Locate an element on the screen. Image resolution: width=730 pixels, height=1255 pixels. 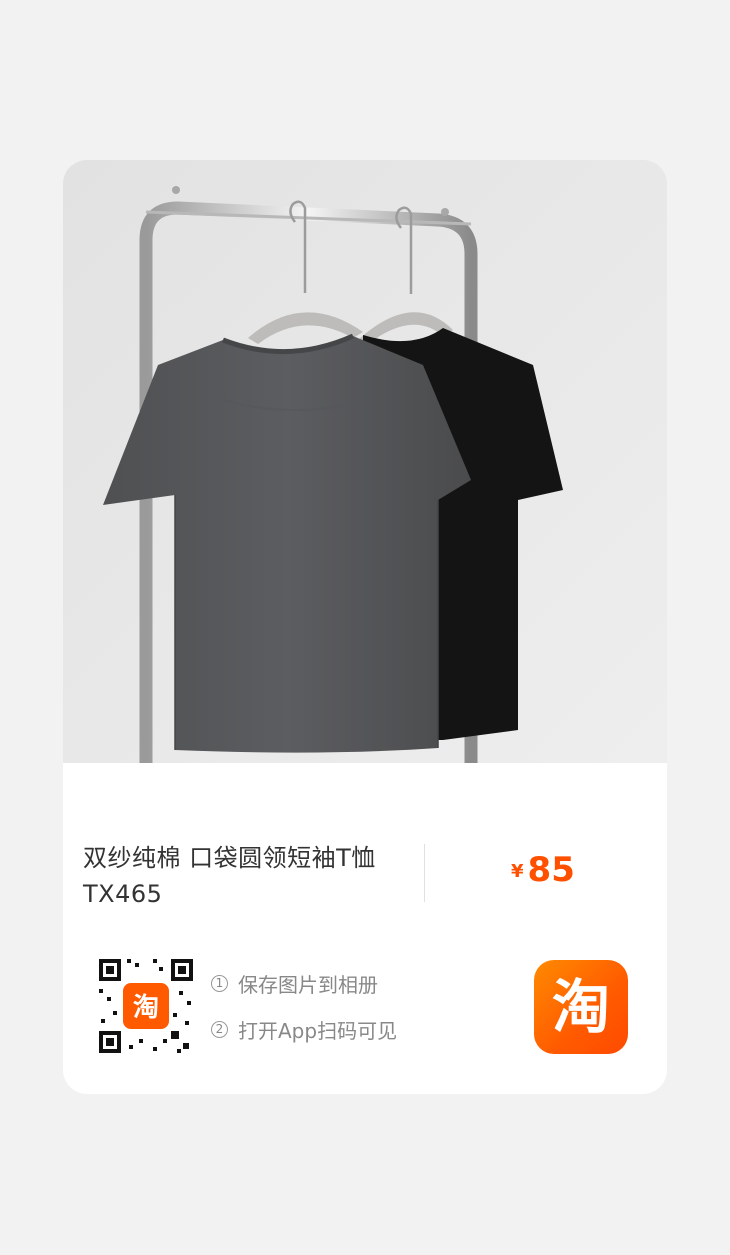
taobao-logo-glyph: 淘 is located at coordinates (580, 1007).